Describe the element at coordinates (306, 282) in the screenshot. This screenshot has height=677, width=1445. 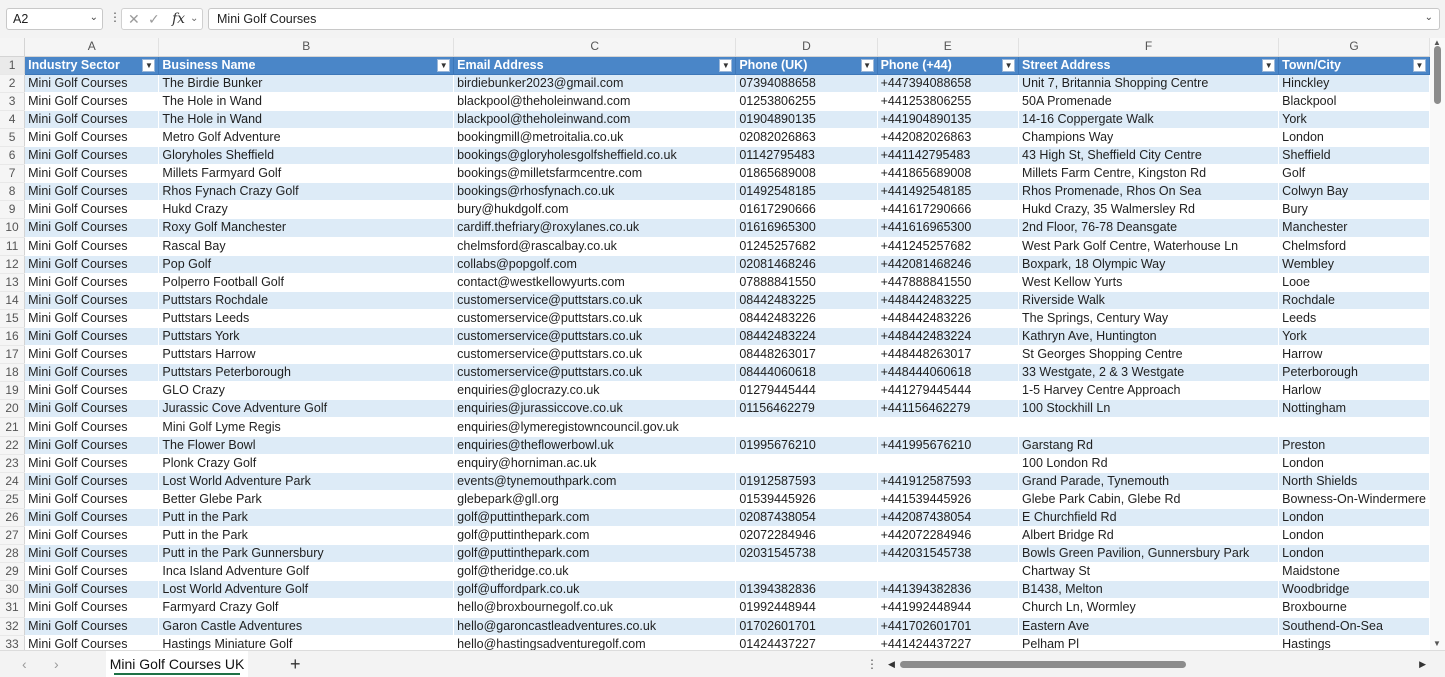
I see `table-cell: Polperro Football Golf` at that location.